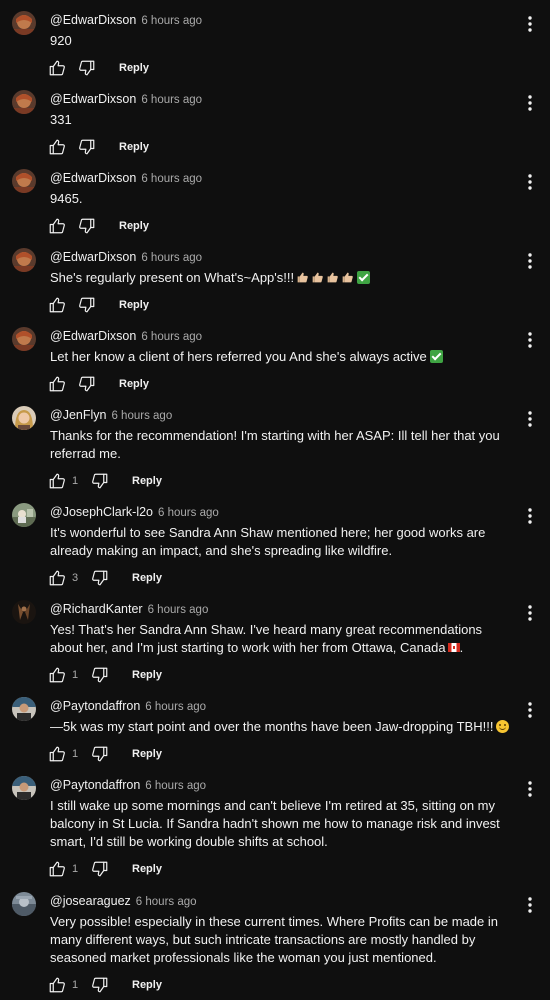  I want to click on author-name: @JenFlyn, so click(78, 415).